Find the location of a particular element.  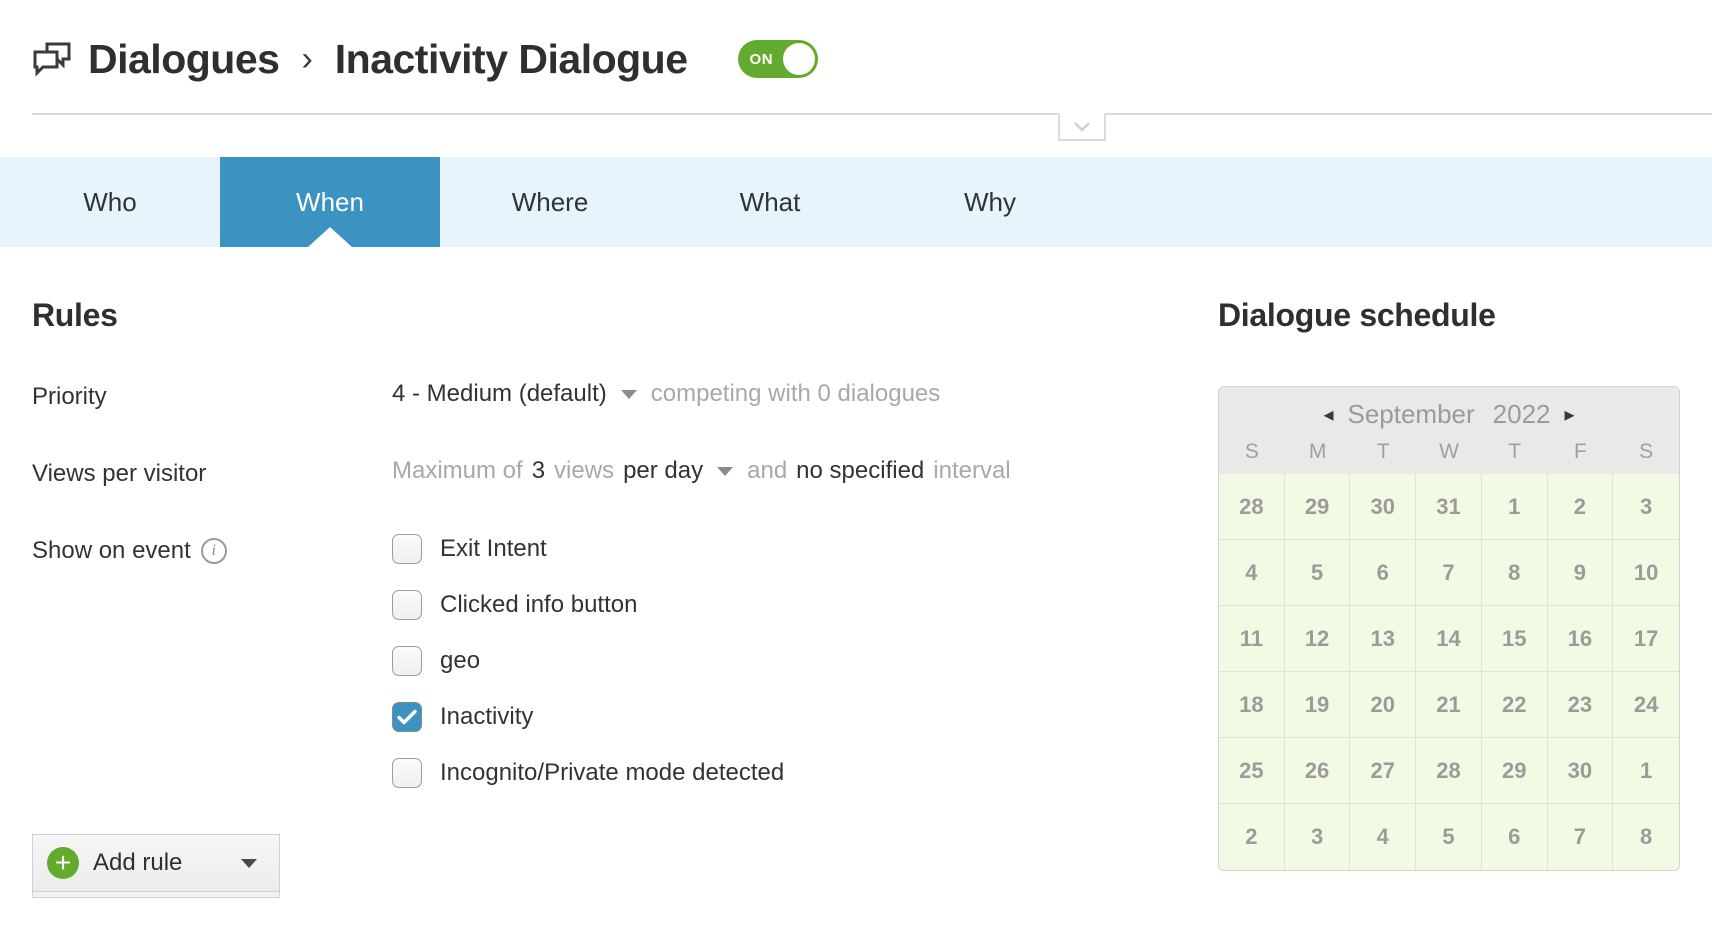

day-header: S is located at coordinates (1646, 451).